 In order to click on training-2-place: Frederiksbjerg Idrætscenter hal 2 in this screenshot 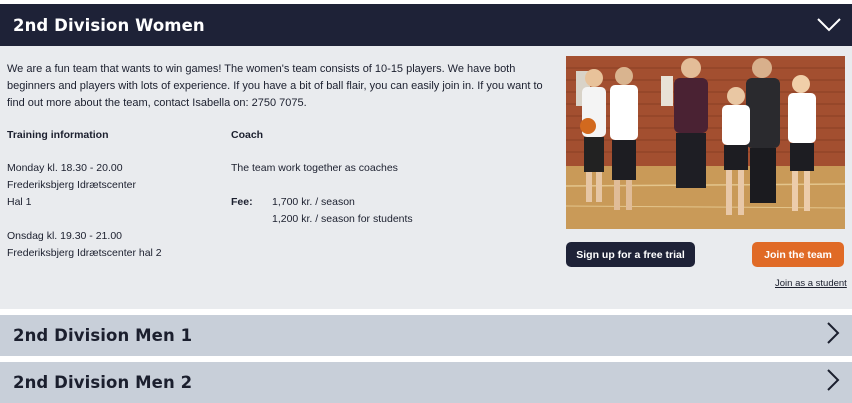, I will do `click(84, 253)`.